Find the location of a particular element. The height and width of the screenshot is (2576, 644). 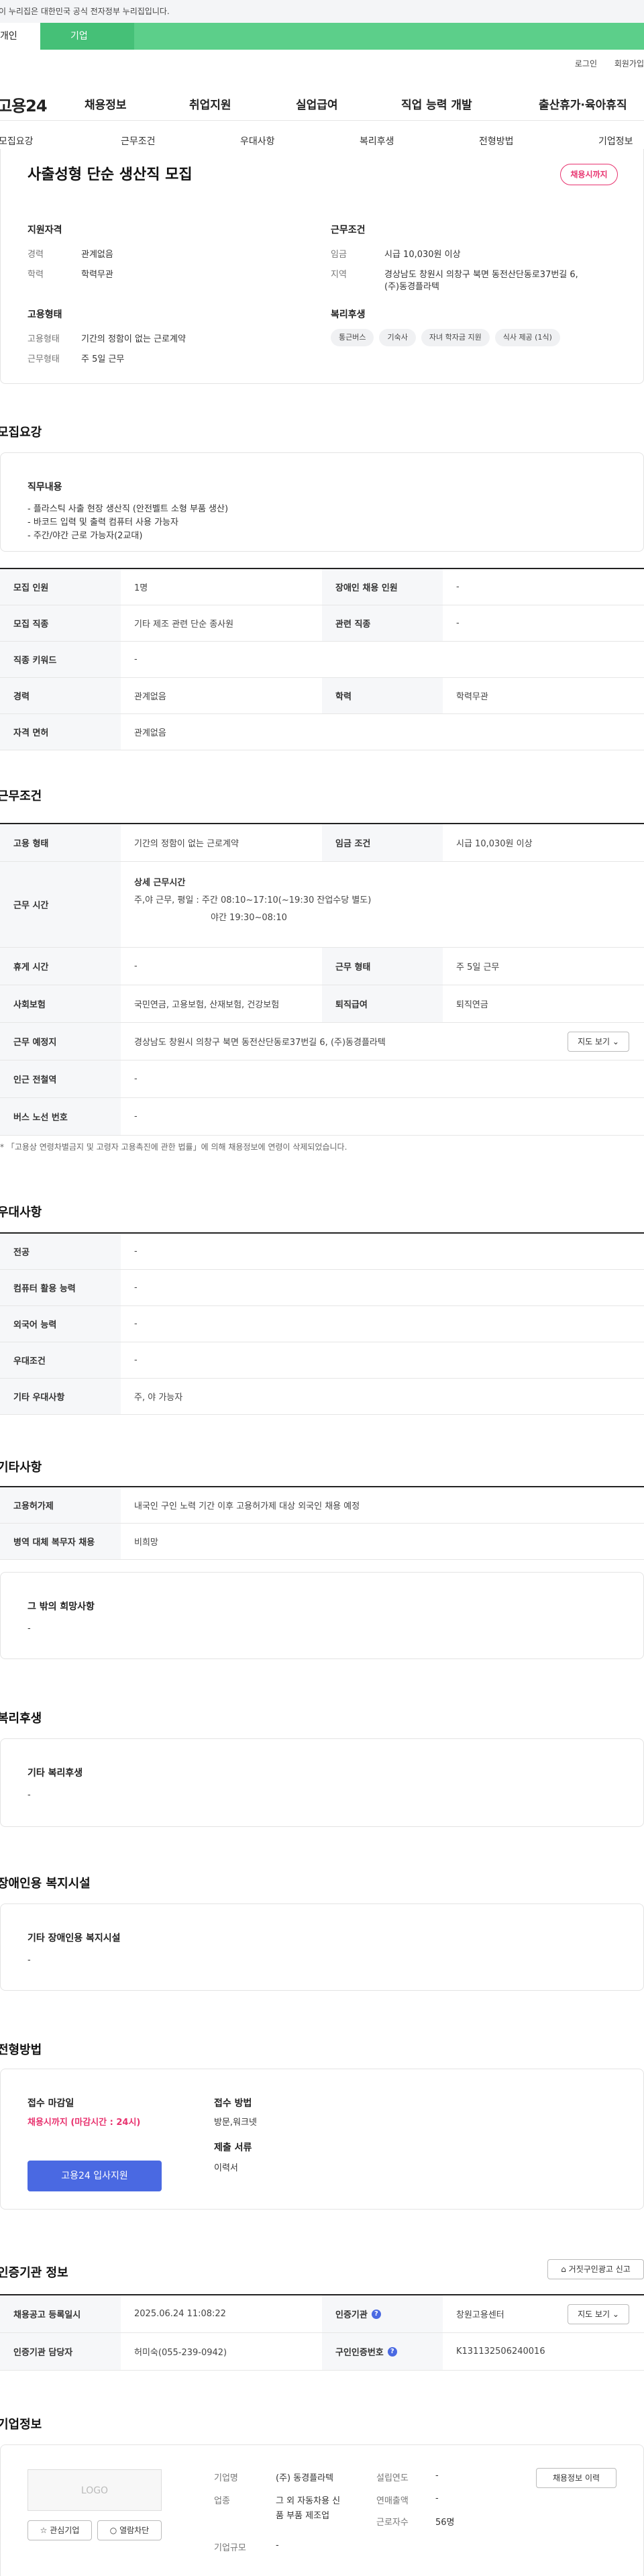

cell-label: 구인인증번호? is located at coordinates (382, 2351).